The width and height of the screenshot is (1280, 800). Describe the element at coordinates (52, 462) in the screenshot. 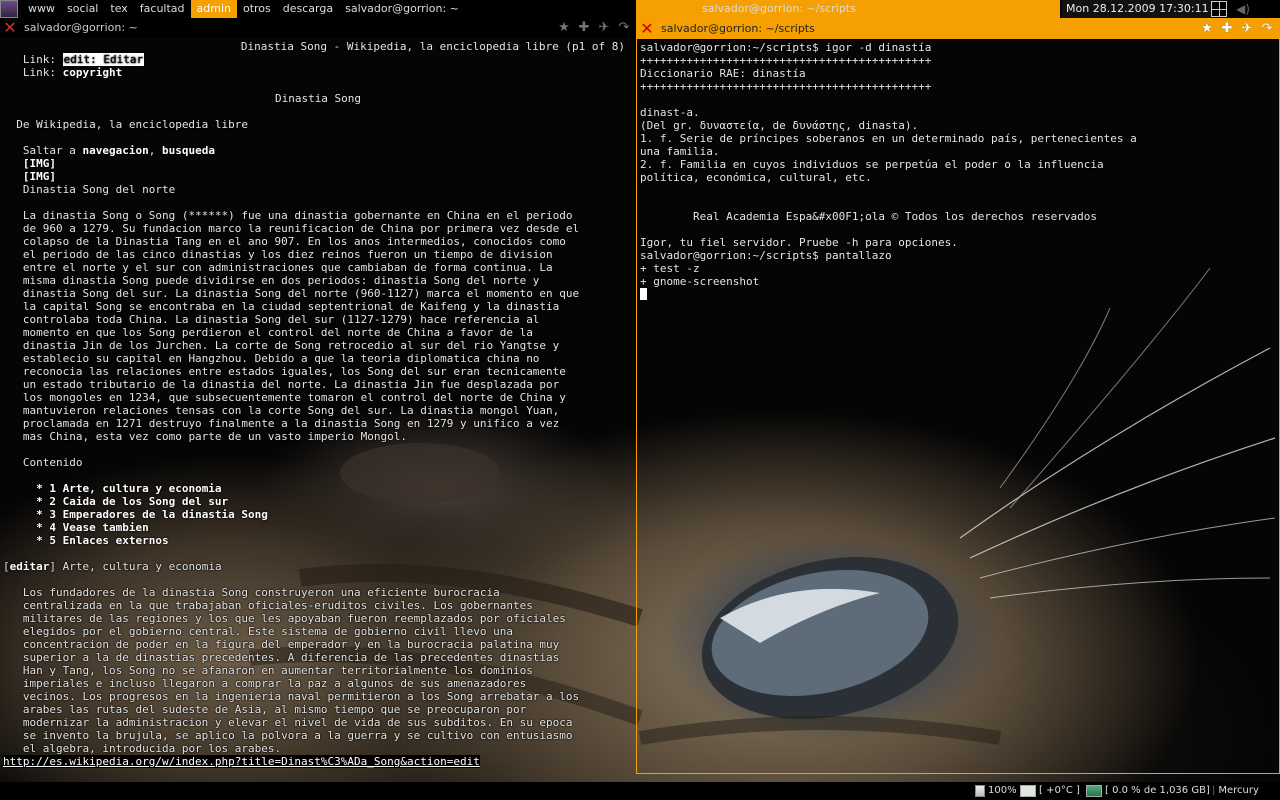

I see `contents-title: Contenido` at that location.